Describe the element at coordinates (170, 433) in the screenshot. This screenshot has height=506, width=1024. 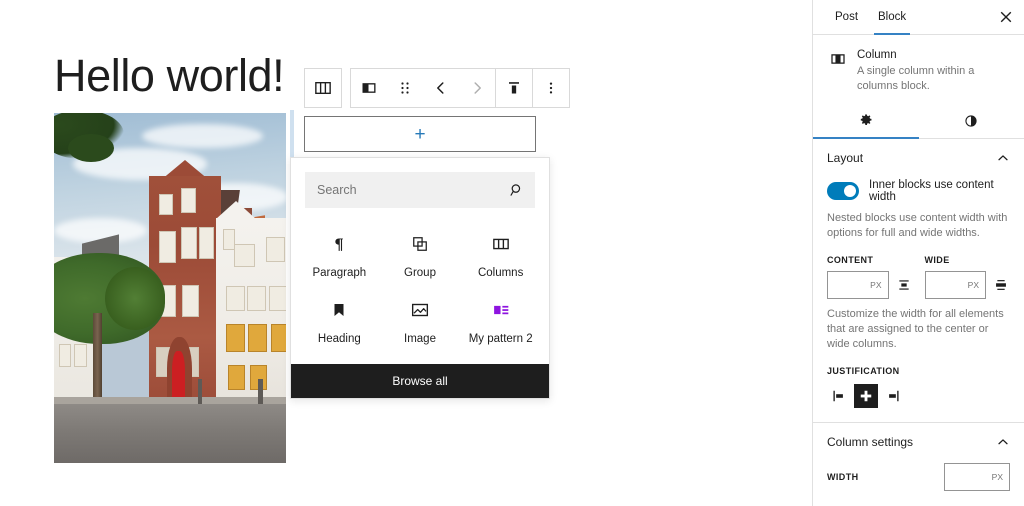
I see `cobblestone-ground` at that location.